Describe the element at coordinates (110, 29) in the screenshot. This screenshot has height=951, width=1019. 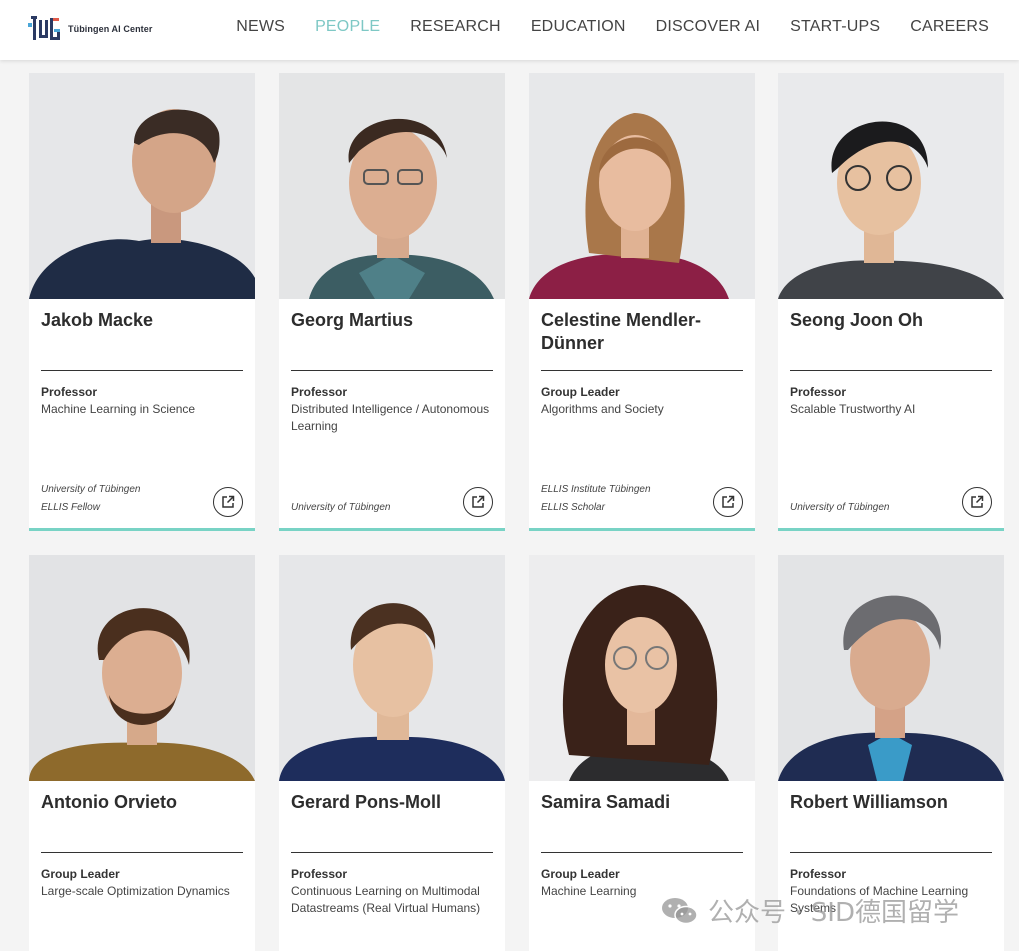
I see `logo-text: Tübingen AI Center` at that location.